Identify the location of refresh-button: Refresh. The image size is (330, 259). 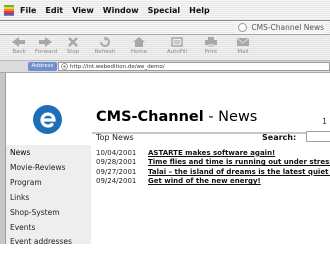
(105, 46).